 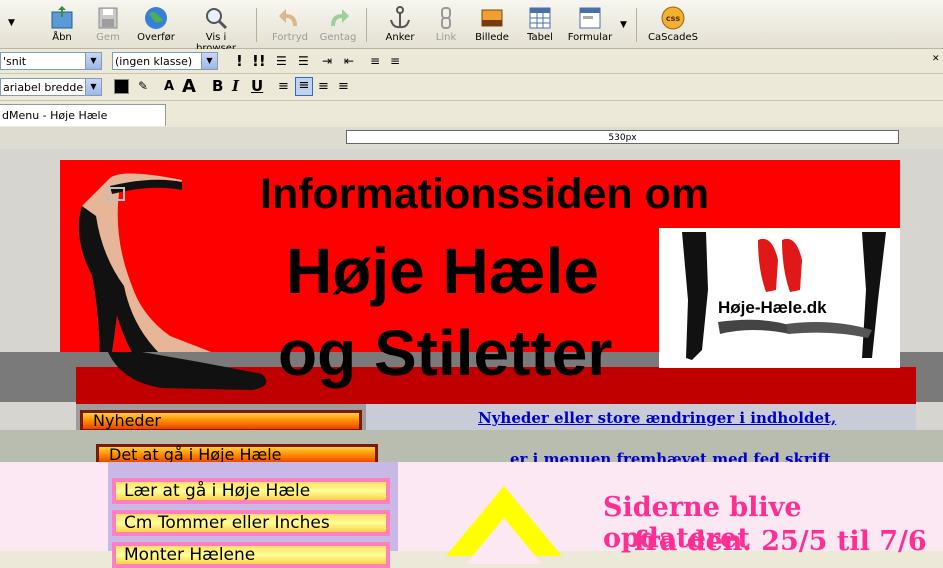 I want to click on highlight-icon: ✎, so click(x=143, y=86).